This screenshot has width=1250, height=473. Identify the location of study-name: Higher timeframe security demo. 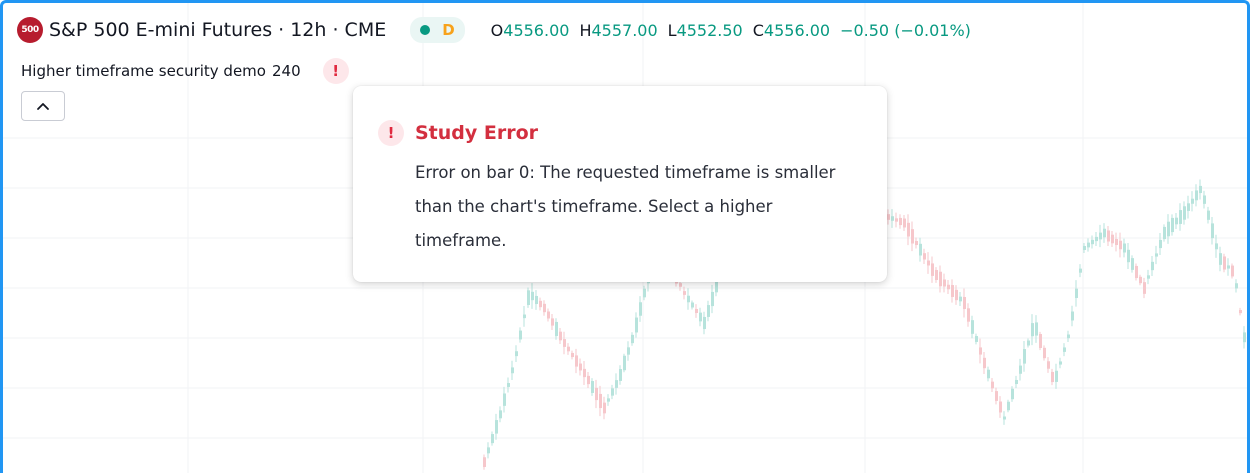
(143, 71).